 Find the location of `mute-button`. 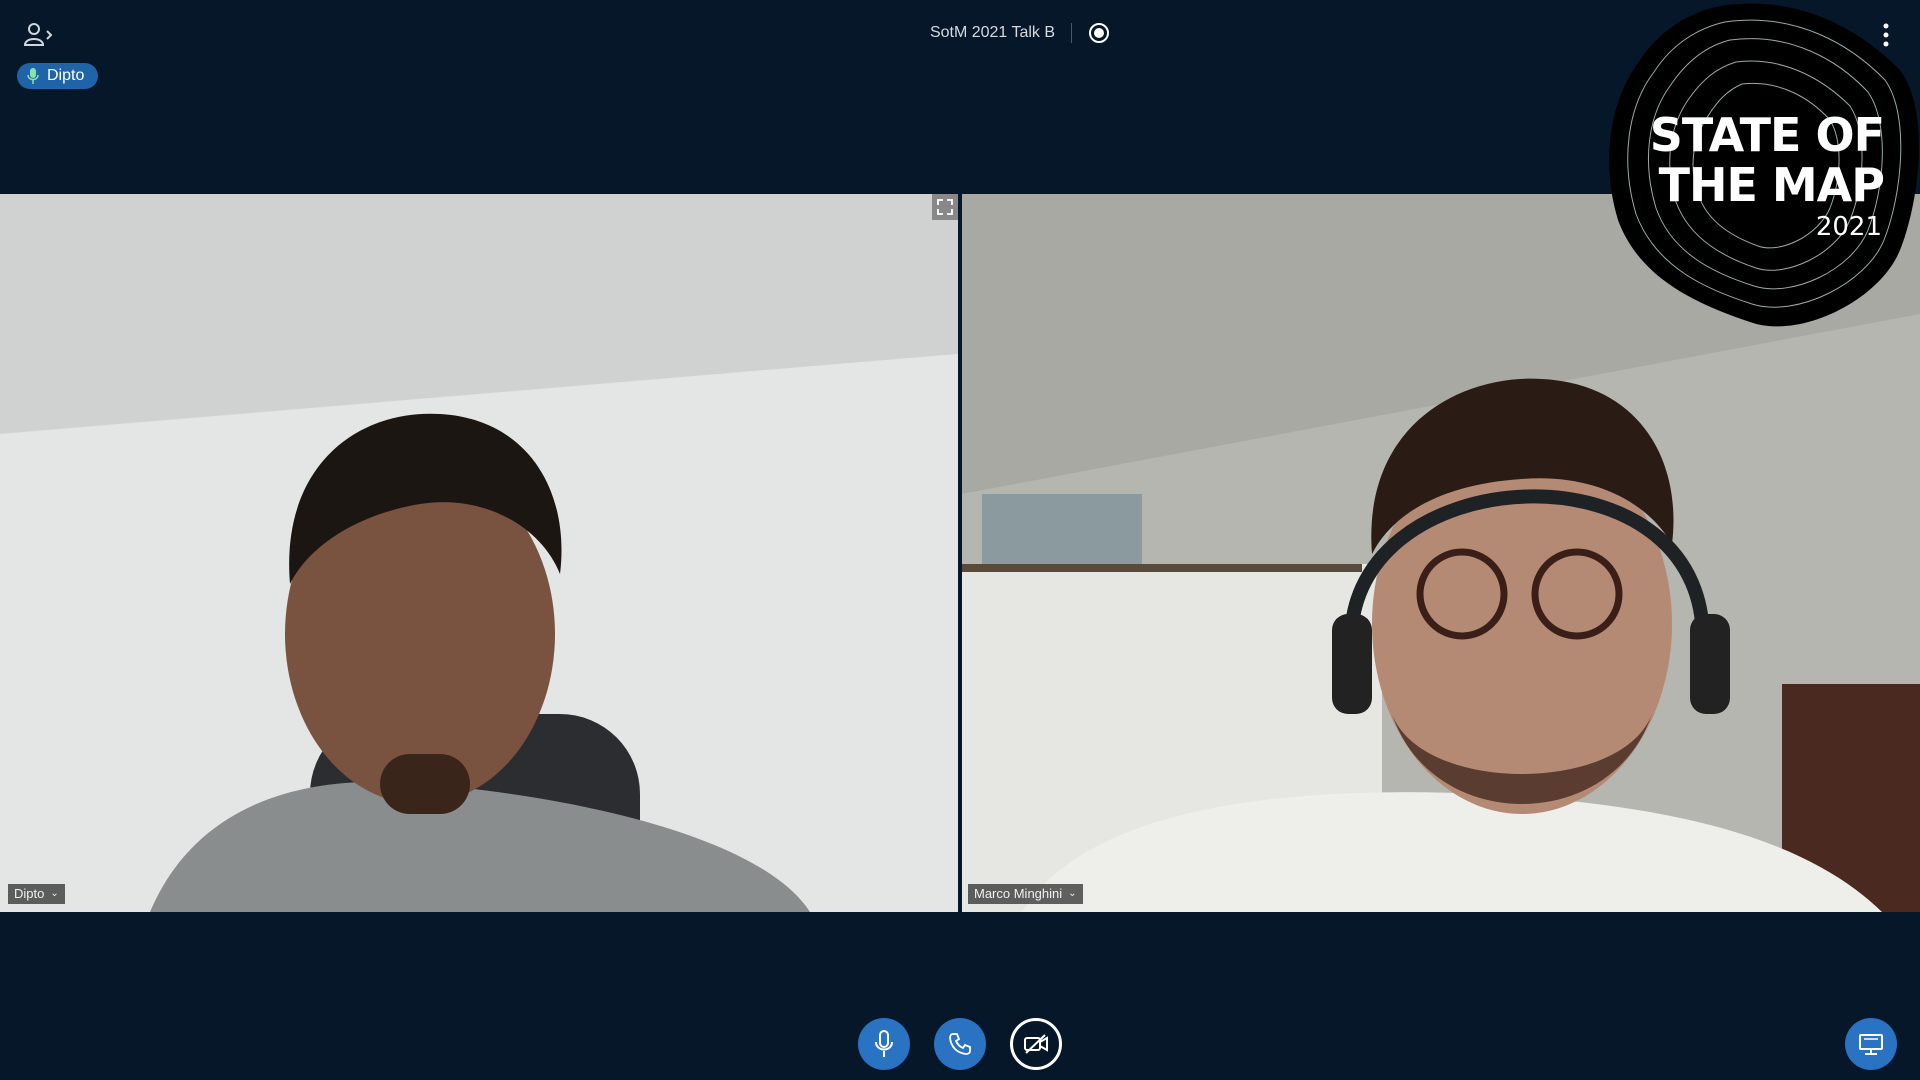

mute-button is located at coordinates (884, 1044).